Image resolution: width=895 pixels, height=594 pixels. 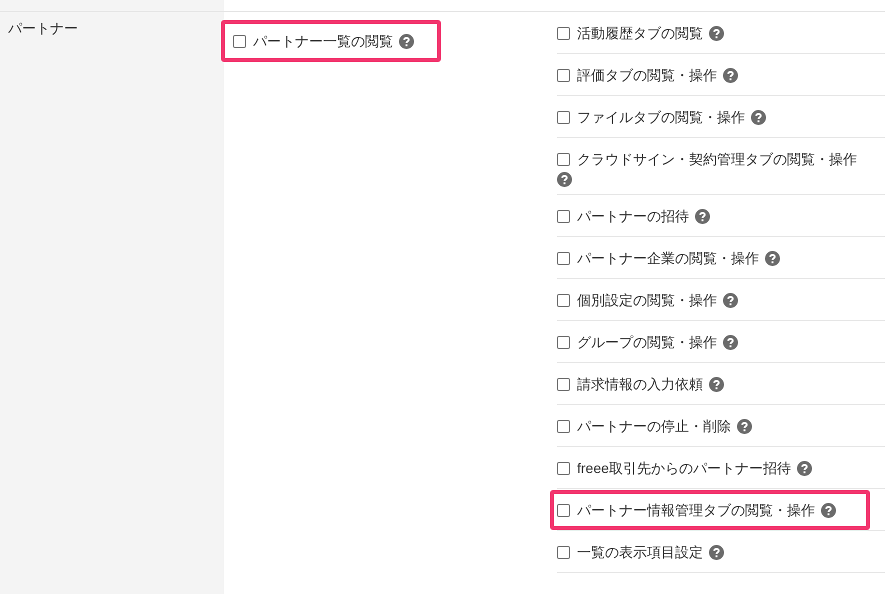 What do you see at coordinates (710, 342) in the screenshot?
I see `permission-option: グループの閲覧・操作` at bounding box center [710, 342].